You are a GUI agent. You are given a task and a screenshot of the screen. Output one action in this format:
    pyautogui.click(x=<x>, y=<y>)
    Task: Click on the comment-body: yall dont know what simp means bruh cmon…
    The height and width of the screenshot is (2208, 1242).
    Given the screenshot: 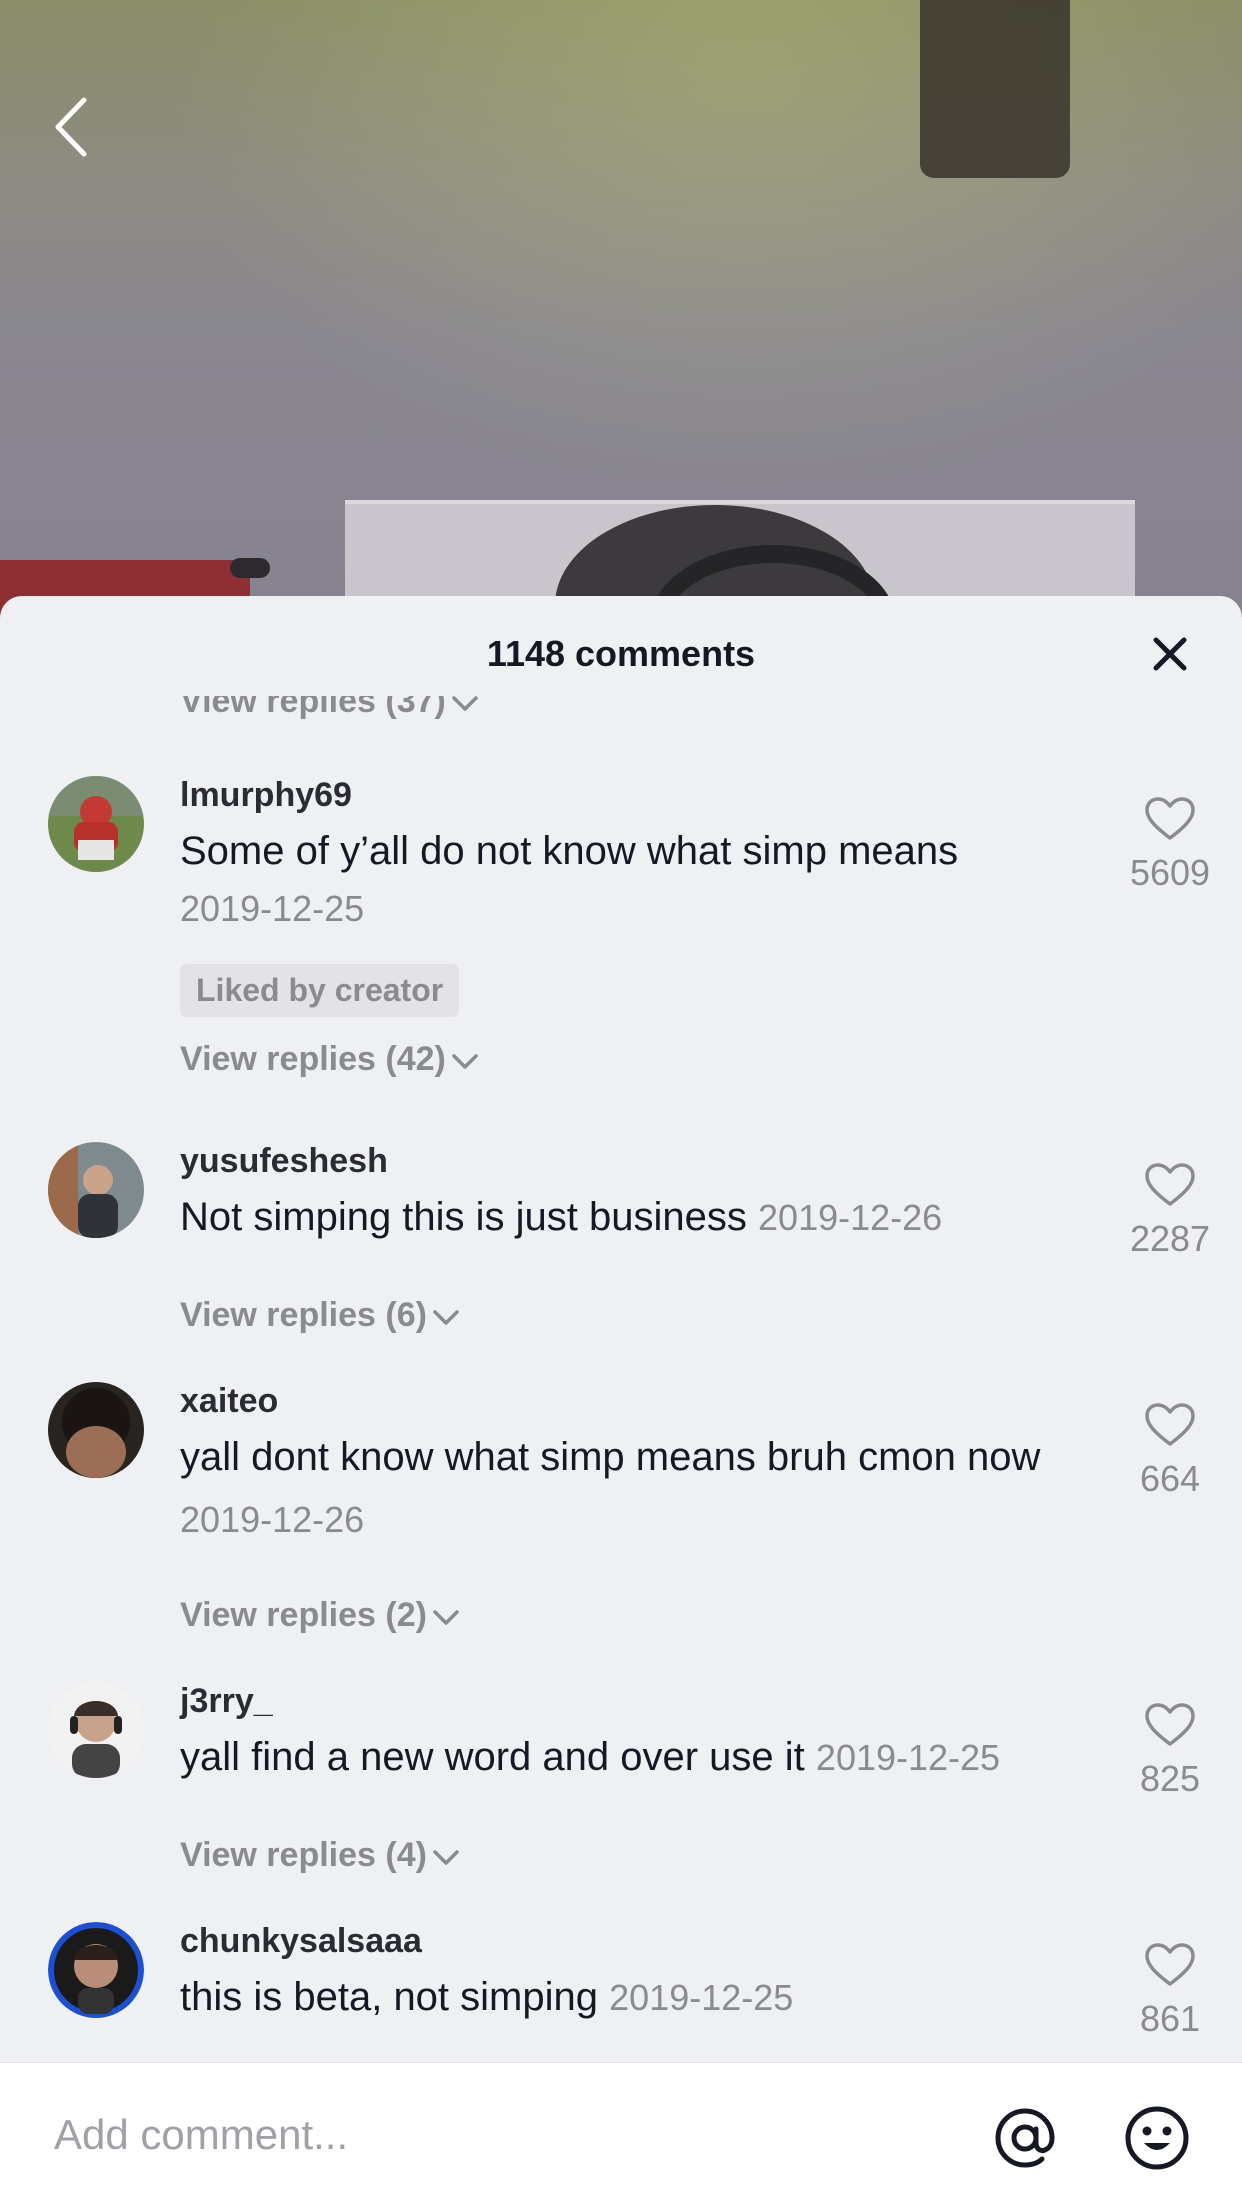 What is the action you would take?
    pyautogui.click(x=610, y=1457)
    